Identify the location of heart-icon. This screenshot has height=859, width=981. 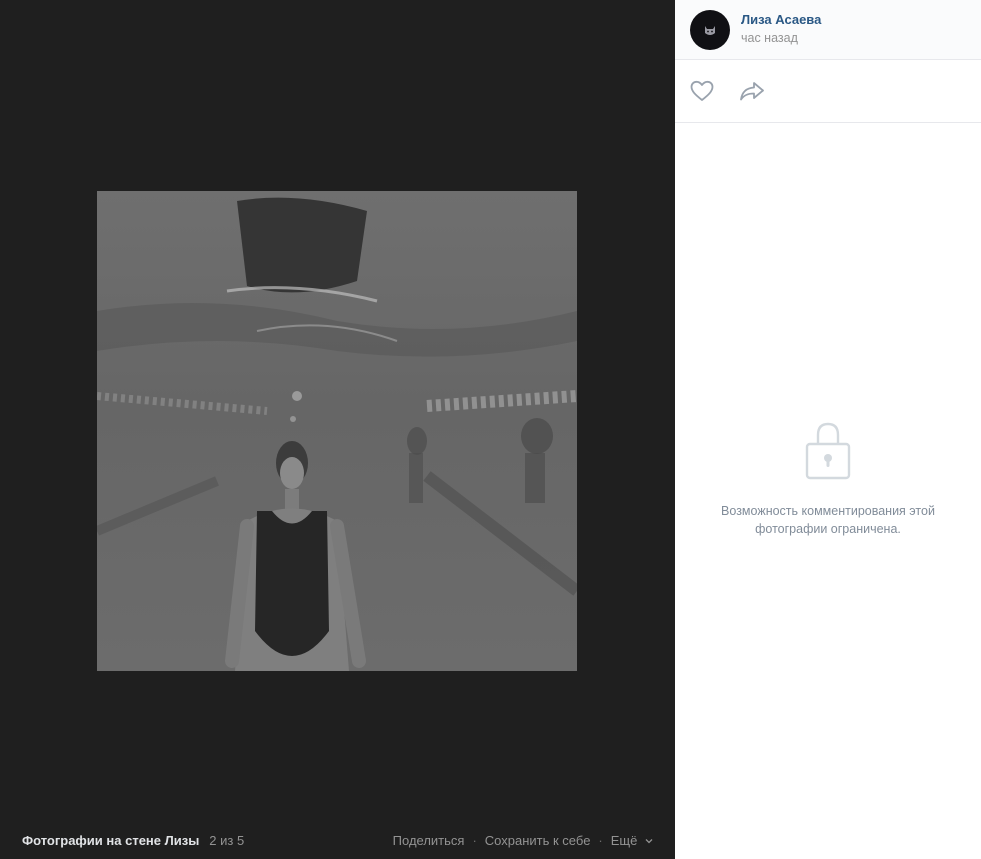
(702, 90).